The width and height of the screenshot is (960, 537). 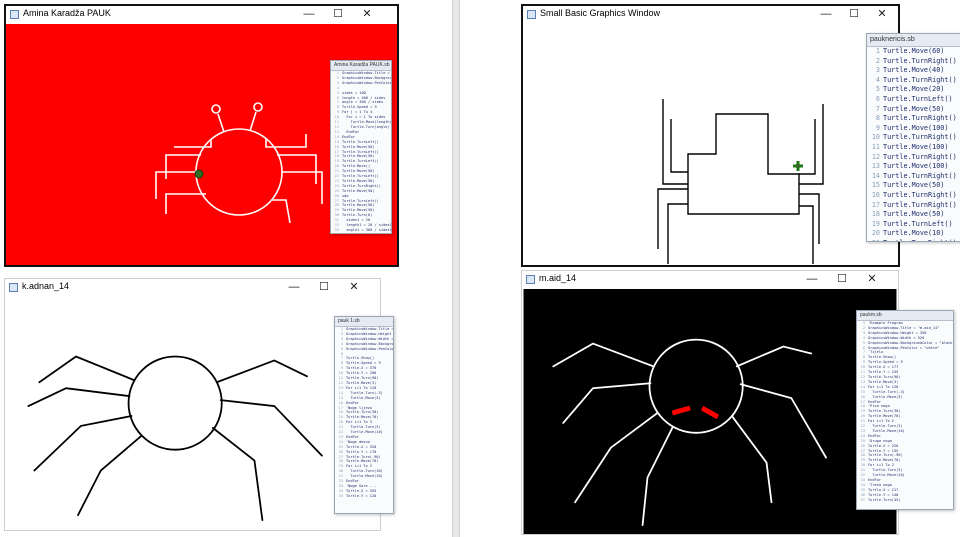 I want to click on code-text: Turtle.Y = 120, so click(x=361, y=495).